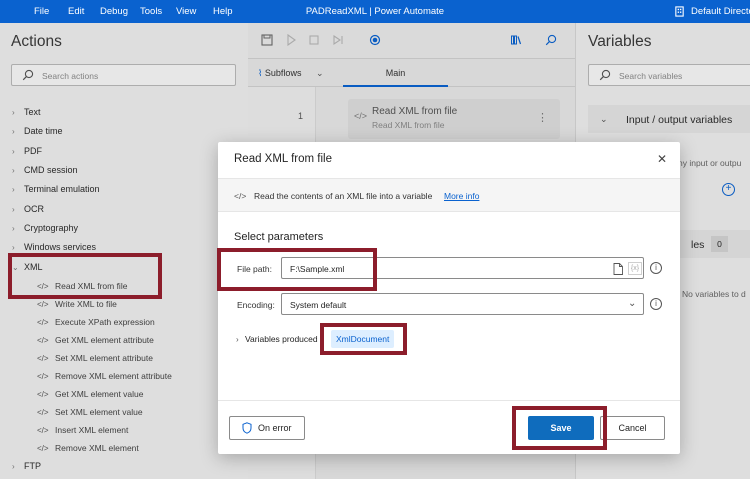 The width and height of the screenshot is (750, 479). Describe the element at coordinates (275, 428) in the screenshot. I see `on-error-label: On error` at that location.